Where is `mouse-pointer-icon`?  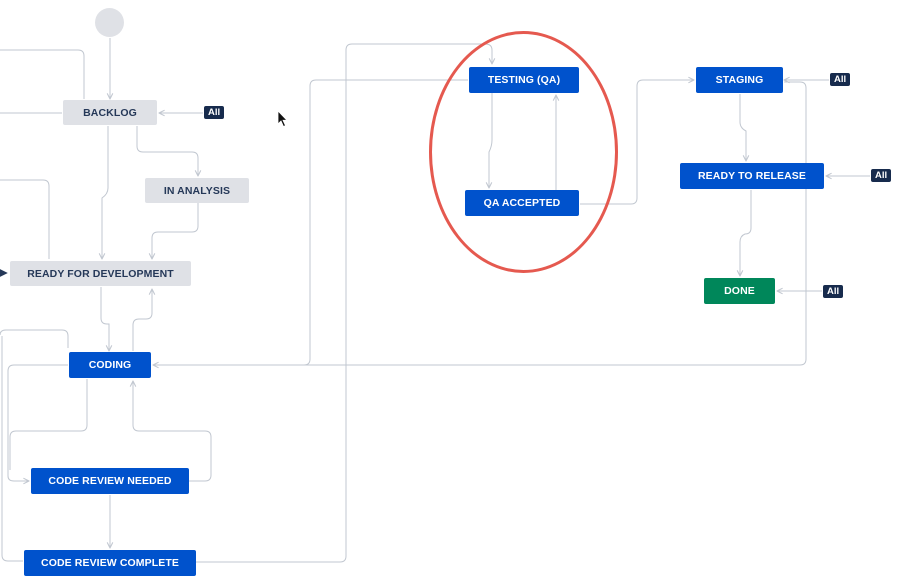 mouse-pointer-icon is located at coordinates (282, 119).